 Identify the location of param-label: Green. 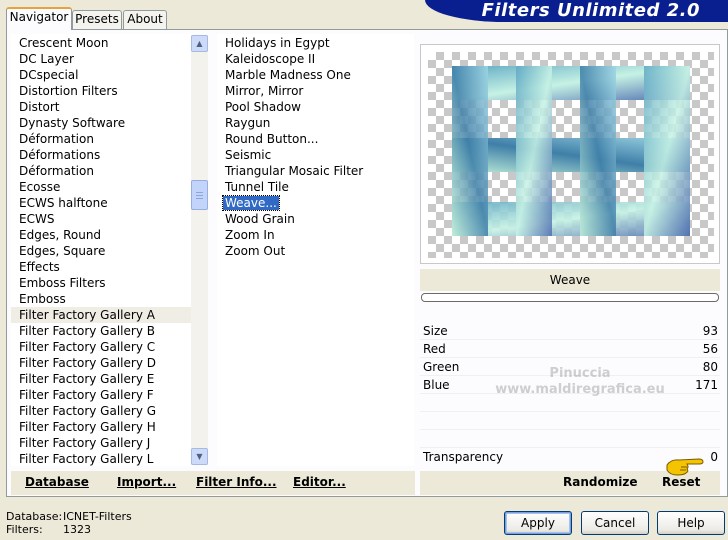
(441, 367).